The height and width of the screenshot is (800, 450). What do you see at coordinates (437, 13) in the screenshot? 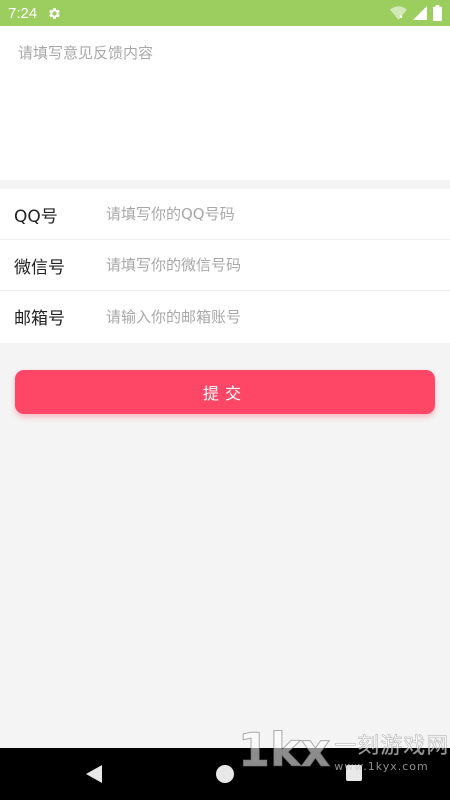
I see `battery-icon` at bounding box center [437, 13].